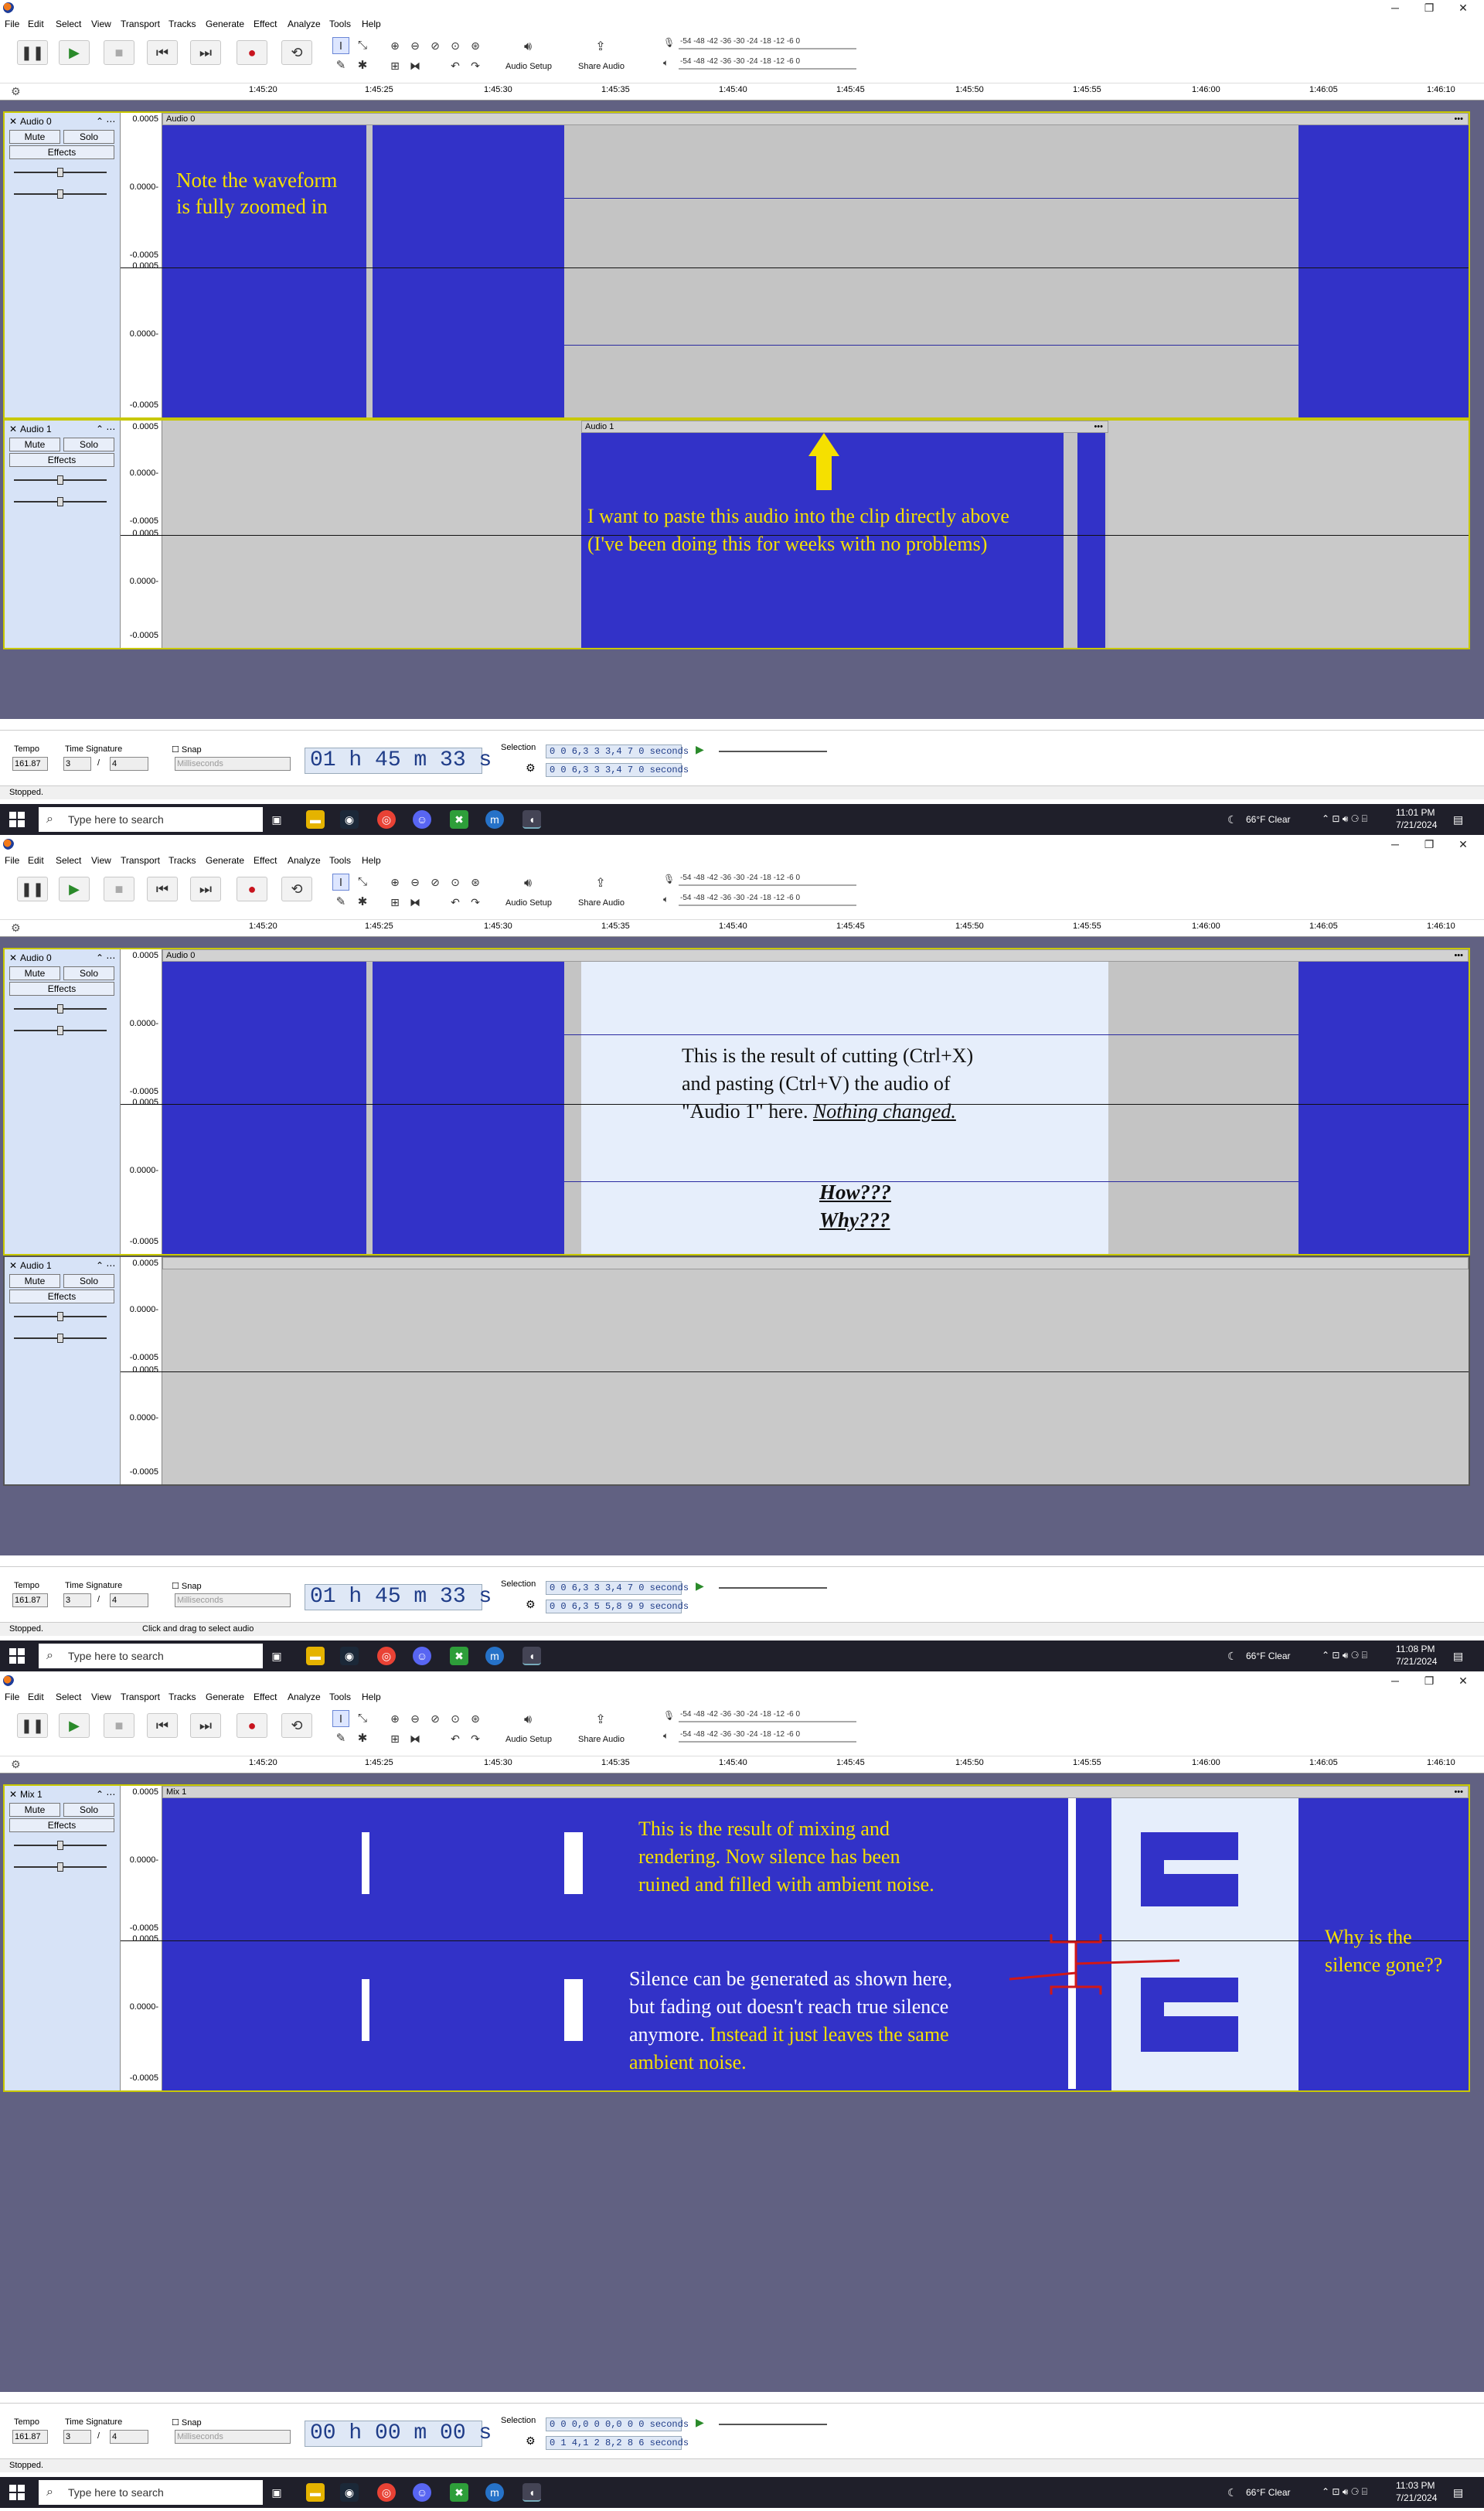  I want to click on track-control-panel: Audio 1 ✕ ⌃ ⋯ Mute Solo Effects, so click(63, 535).